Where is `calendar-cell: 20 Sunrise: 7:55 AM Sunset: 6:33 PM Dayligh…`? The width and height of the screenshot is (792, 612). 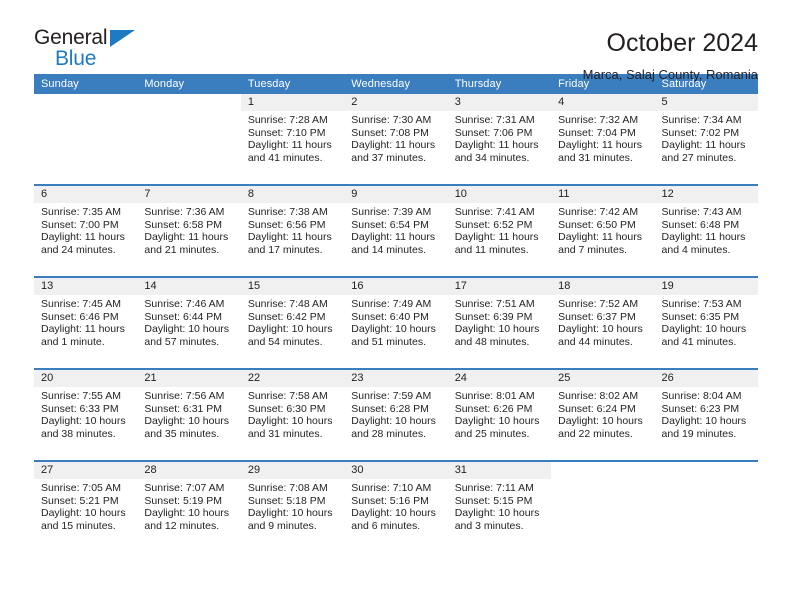
calendar-cell: 20 Sunrise: 7:55 AM Sunset: 6:33 PM Dayligh… is located at coordinates (86, 414).